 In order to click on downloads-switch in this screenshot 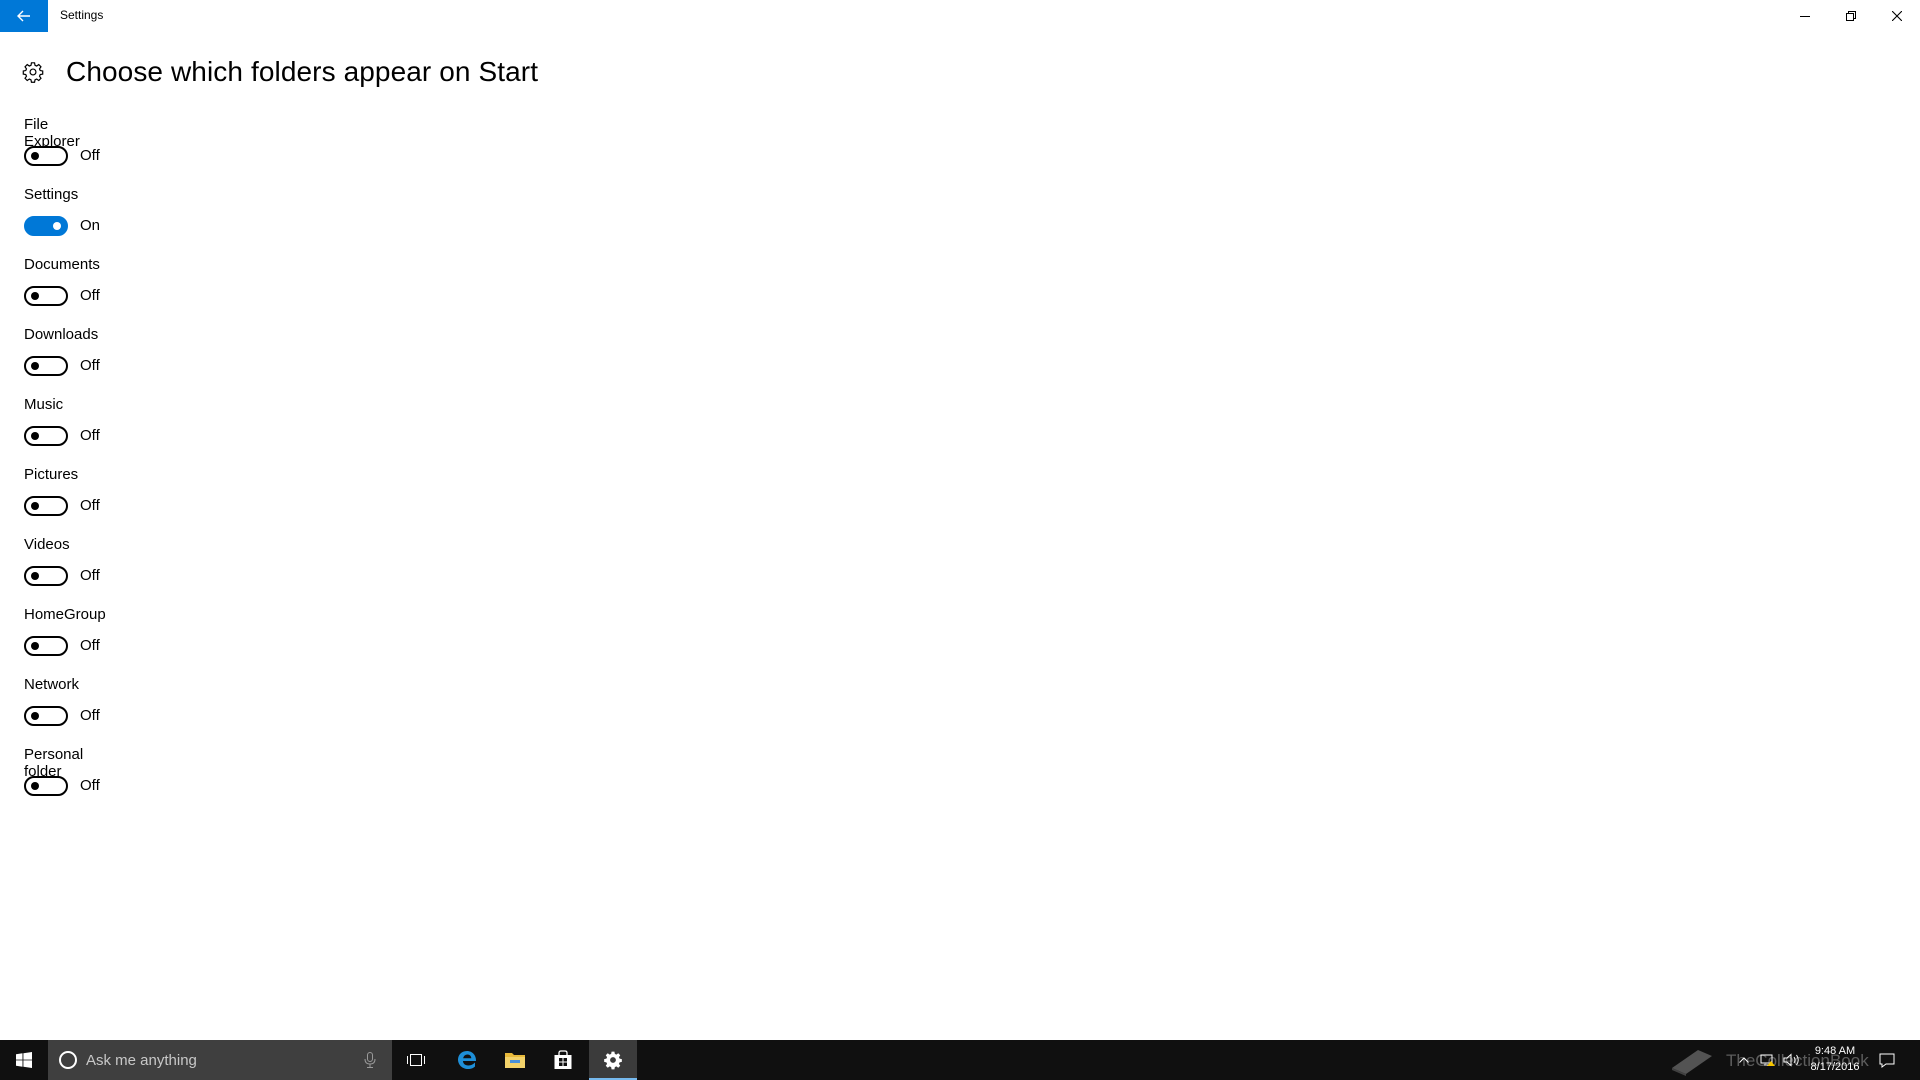, I will do `click(46, 366)`.